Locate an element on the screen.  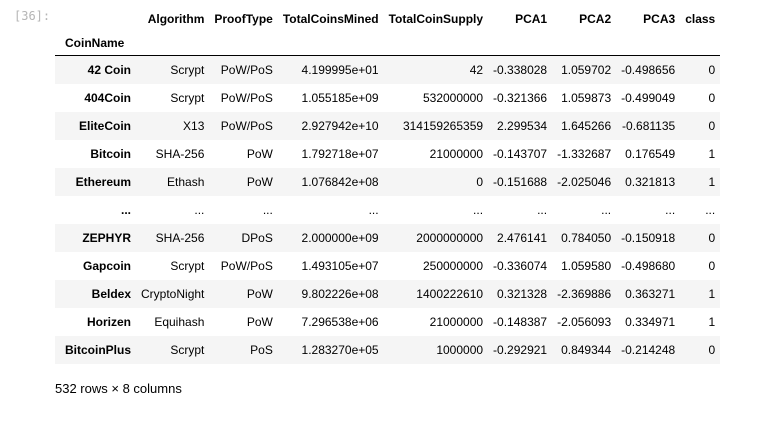
table-cell: -0.498680 is located at coordinates (648, 266).